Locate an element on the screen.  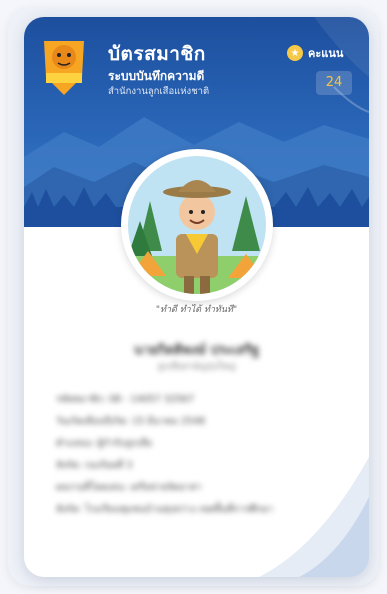
detail-row: รหัสสมาชิก: 08 - 14057 32567 is located at coordinates (125, 399).